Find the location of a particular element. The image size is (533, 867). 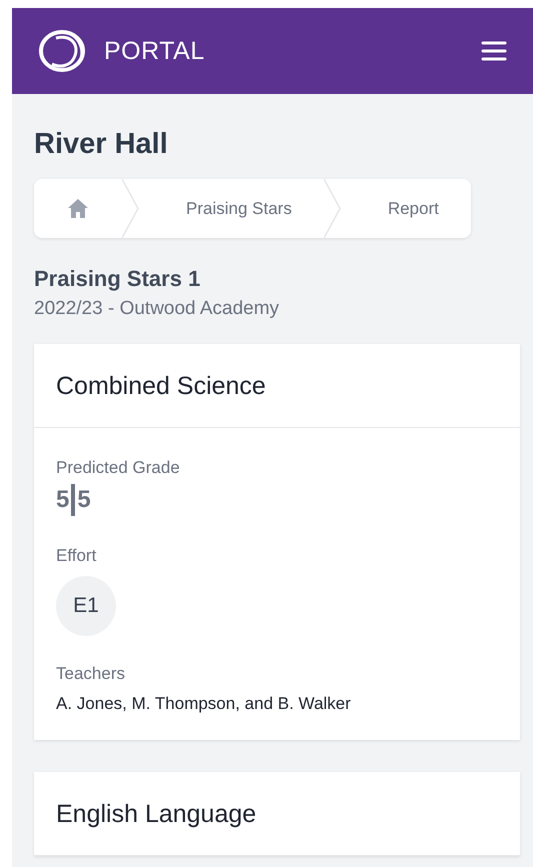

field-label: Predicted Grade is located at coordinates (118, 468).